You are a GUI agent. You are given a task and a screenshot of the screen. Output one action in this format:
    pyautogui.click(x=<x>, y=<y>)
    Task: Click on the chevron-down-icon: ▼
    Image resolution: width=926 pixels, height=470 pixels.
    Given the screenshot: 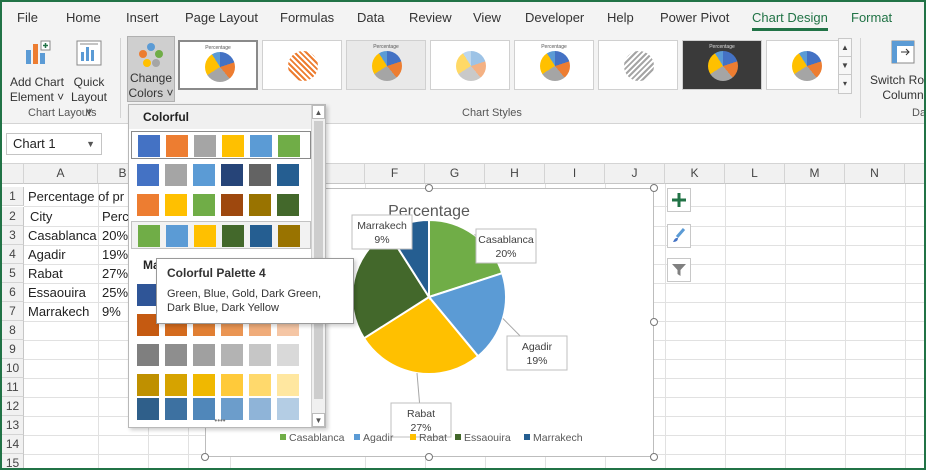 What is the action you would take?
    pyautogui.click(x=90, y=144)
    